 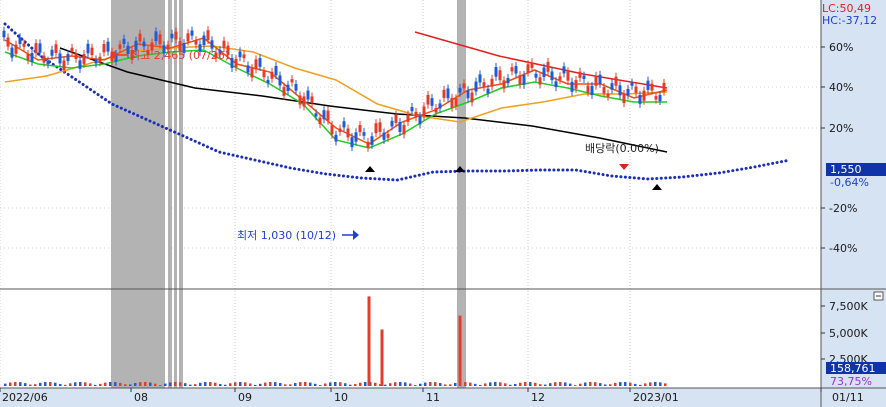 I want to click on volume-axis-ticks: 7,500K5,000K2,500K, so click(x=844, y=333).